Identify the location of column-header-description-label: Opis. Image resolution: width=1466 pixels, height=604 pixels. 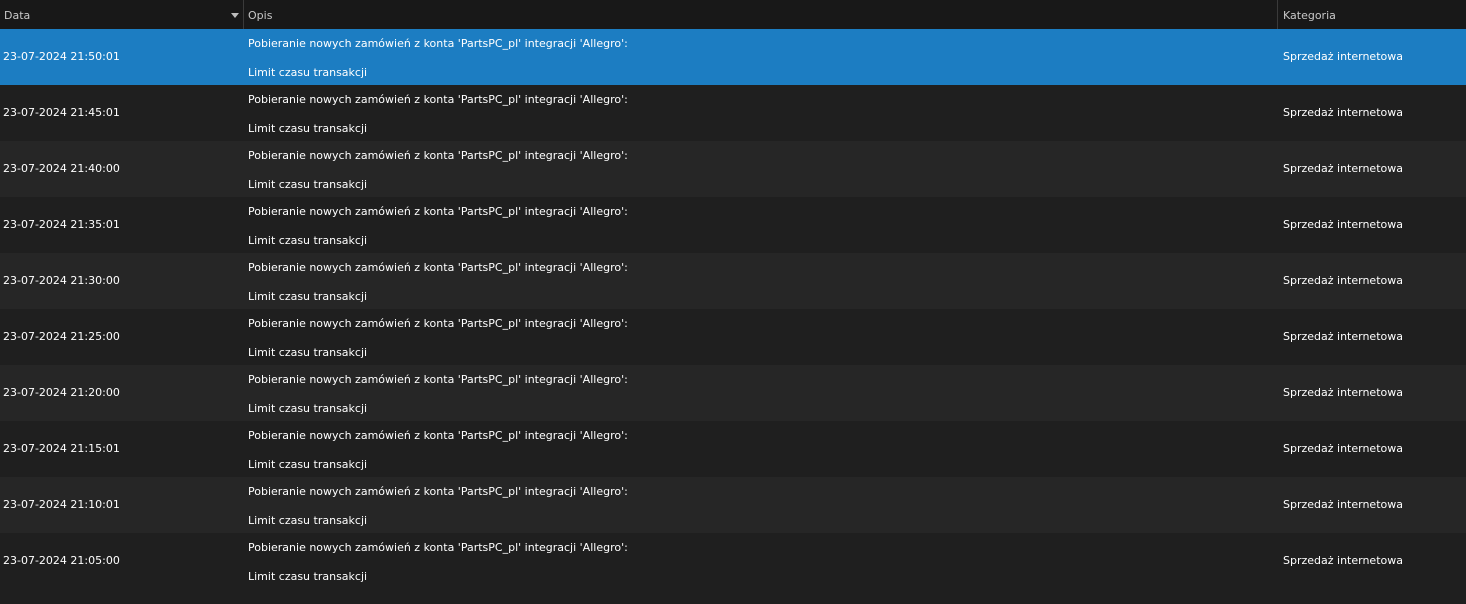
(260, 15).